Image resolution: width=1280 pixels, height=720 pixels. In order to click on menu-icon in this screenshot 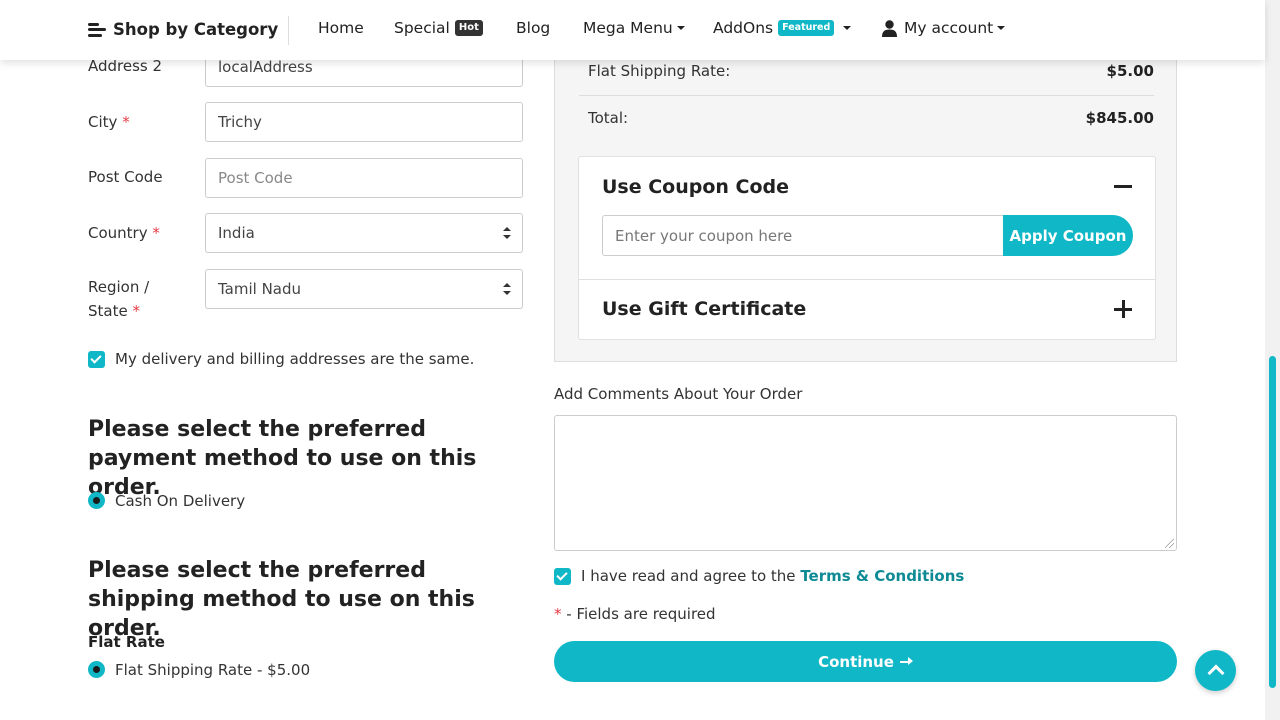, I will do `click(97, 29)`.